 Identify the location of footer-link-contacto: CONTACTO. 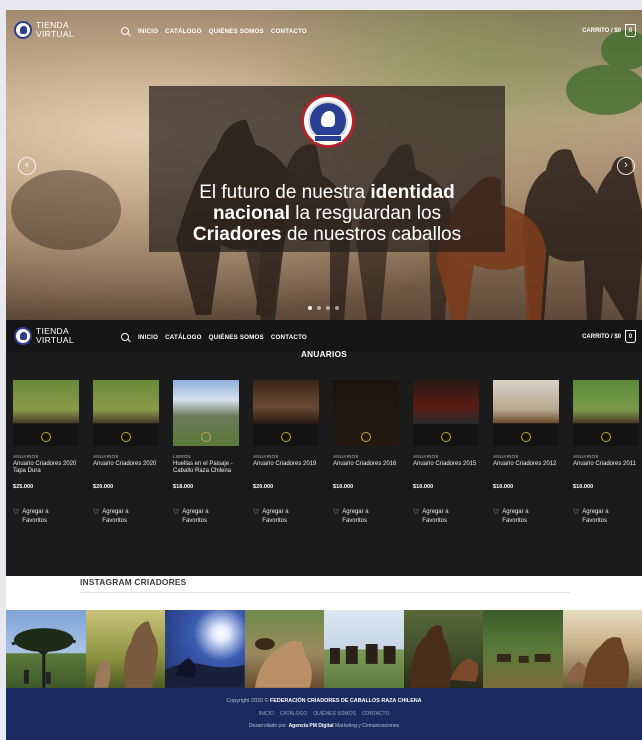
(376, 714).